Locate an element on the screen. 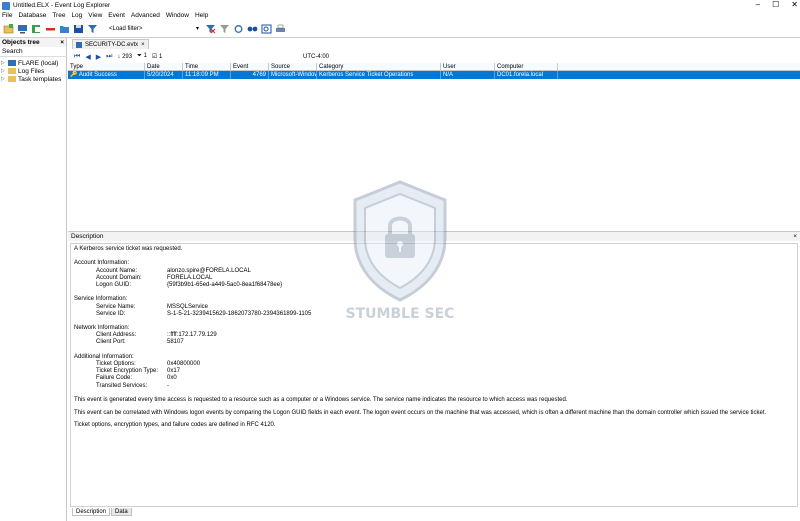 This screenshot has height=521, width=800. tree-item-label: Log Files is located at coordinates (31, 71).